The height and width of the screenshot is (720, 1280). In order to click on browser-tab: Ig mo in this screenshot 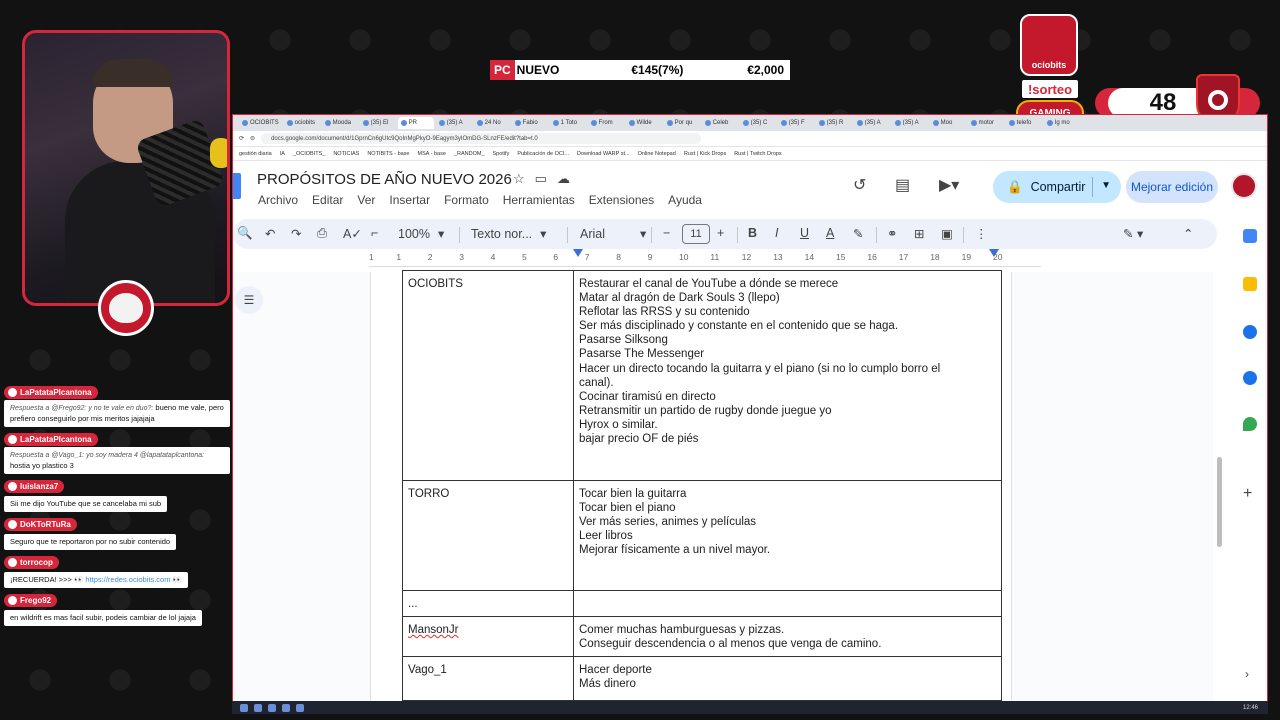, I will do `click(1062, 123)`.